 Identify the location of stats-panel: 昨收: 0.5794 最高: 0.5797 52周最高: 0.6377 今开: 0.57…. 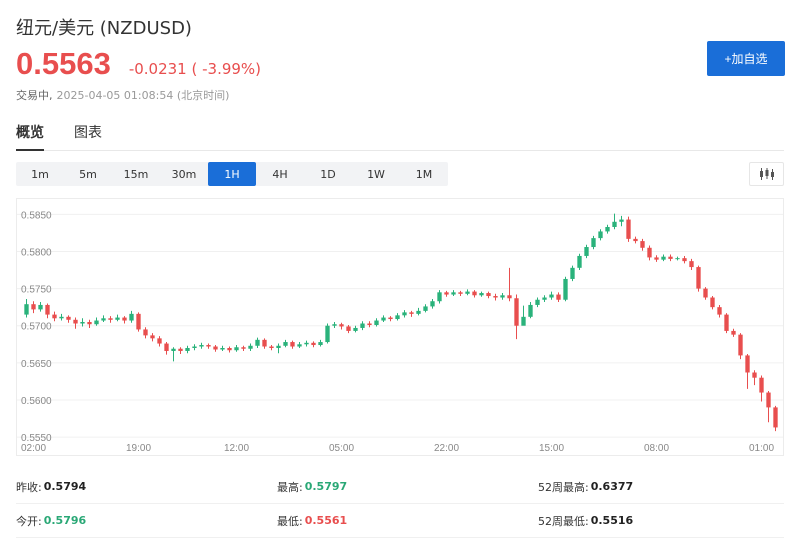
(400, 504).